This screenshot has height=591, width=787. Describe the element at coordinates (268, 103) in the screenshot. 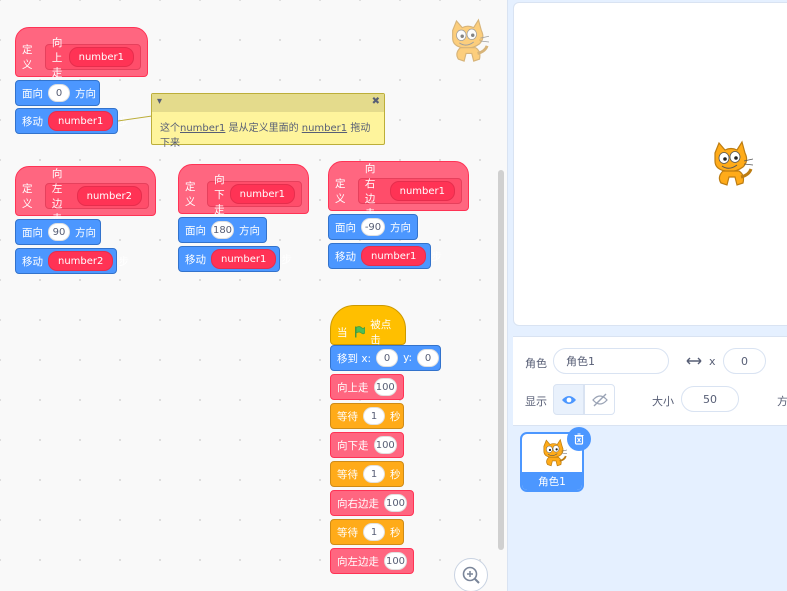

I see `comment-top-bar: ▾ ✖` at that location.